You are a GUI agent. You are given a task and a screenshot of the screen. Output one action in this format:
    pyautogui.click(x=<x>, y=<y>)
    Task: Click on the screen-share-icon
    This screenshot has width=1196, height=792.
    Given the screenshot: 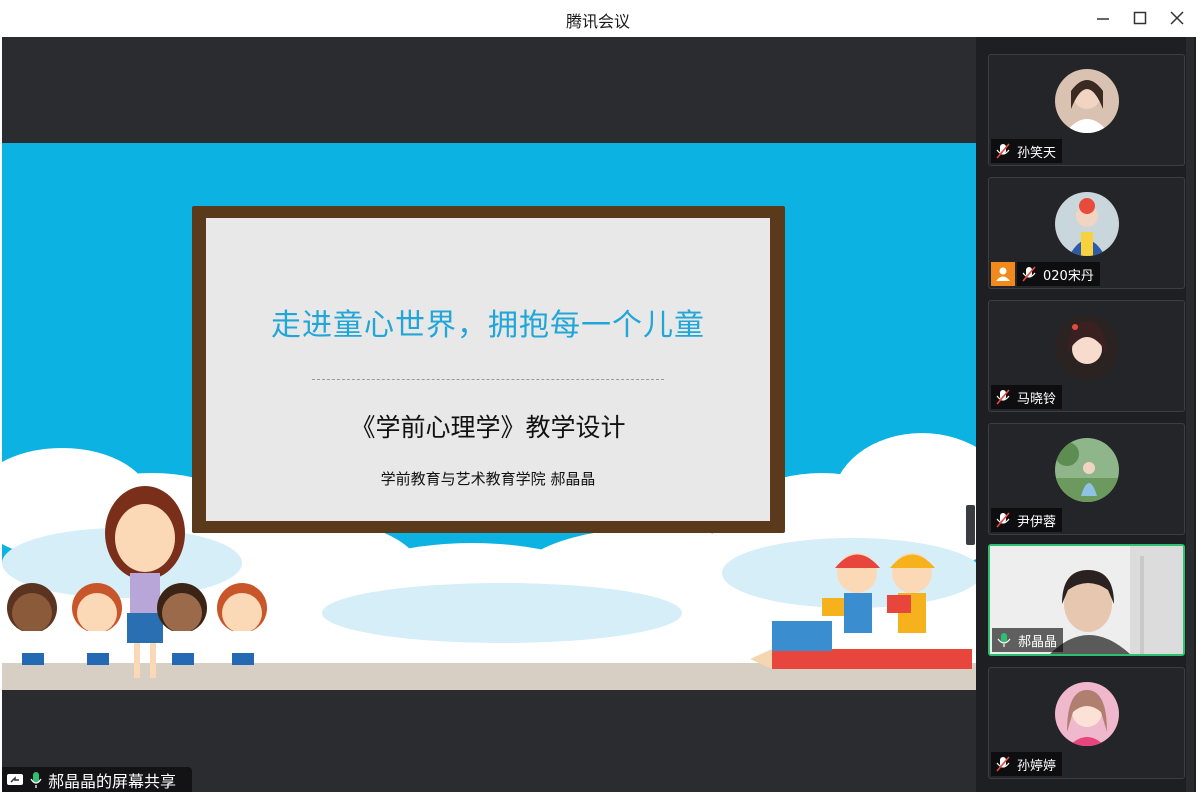 What is the action you would take?
    pyautogui.click(x=15, y=779)
    